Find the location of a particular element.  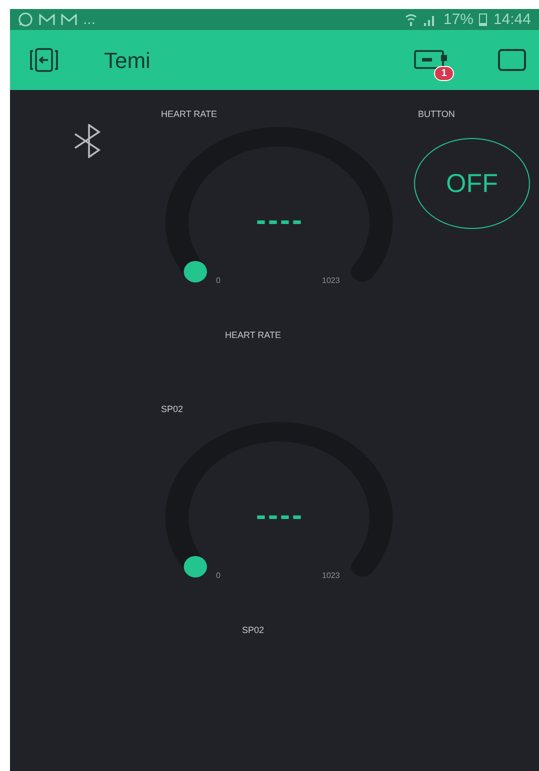

stop-button is located at coordinates (512, 60).